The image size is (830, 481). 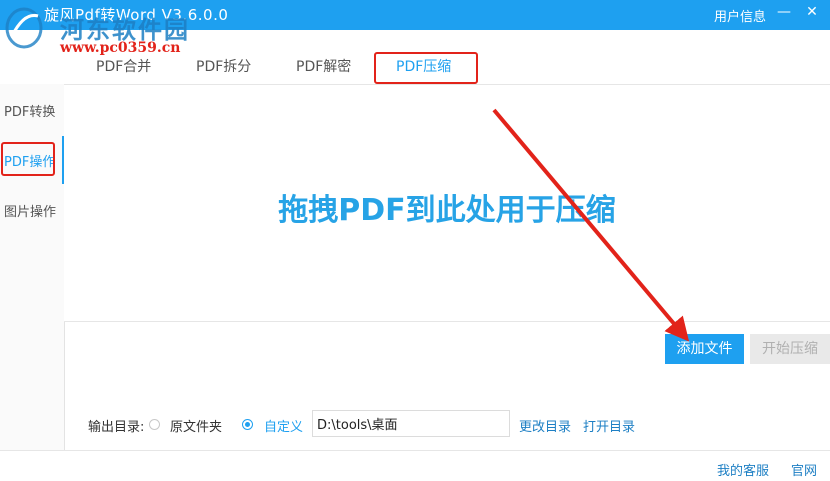 I want to click on minimize-icon: —, so click(x=784, y=12).